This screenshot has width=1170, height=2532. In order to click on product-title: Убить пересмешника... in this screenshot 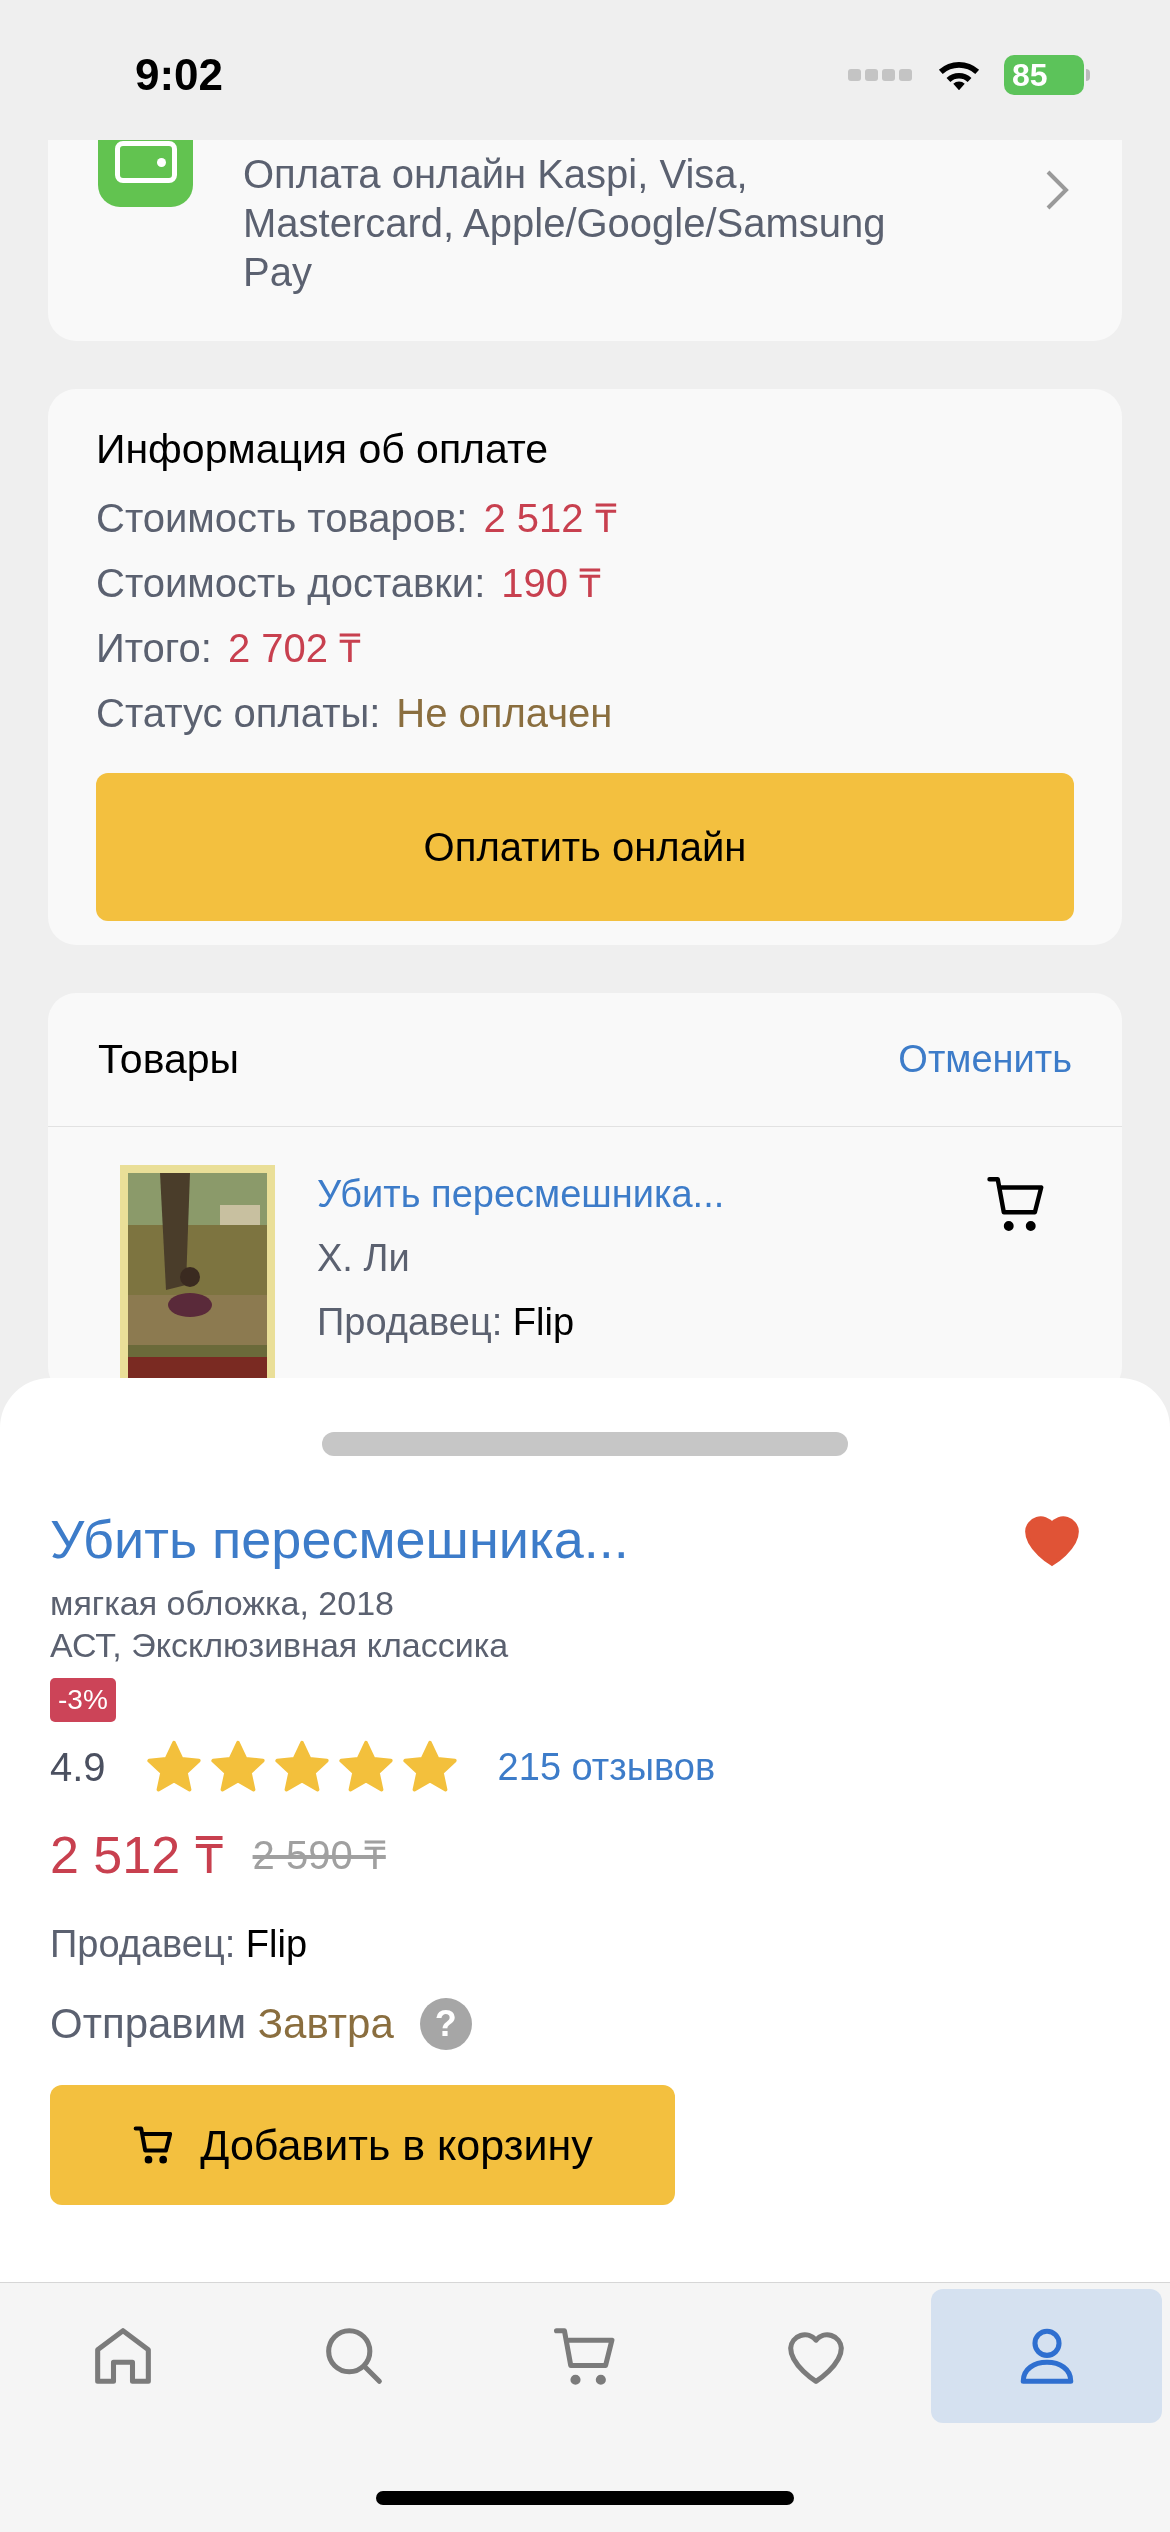, I will do `click(339, 1539)`.